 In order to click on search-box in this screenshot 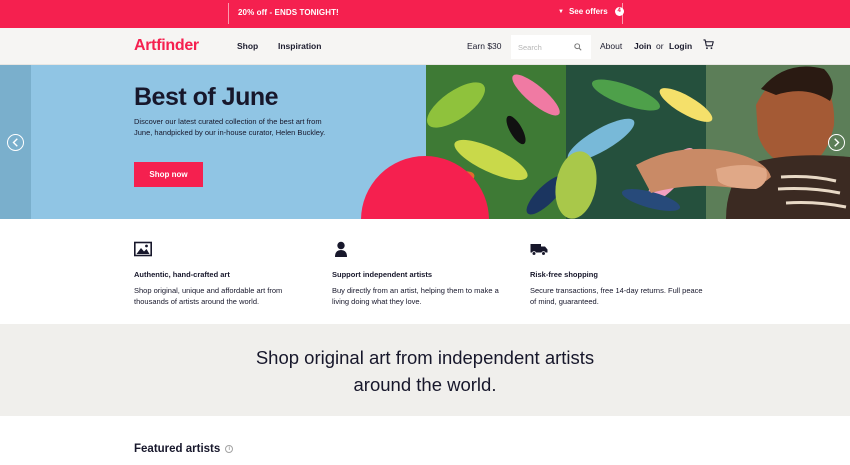, I will do `click(551, 47)`.